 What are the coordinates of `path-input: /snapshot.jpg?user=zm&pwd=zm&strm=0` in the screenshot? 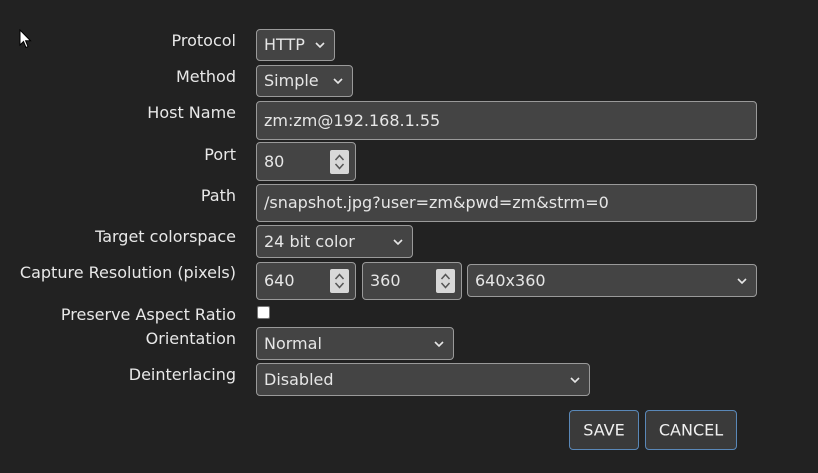 It's located at (506, 203).